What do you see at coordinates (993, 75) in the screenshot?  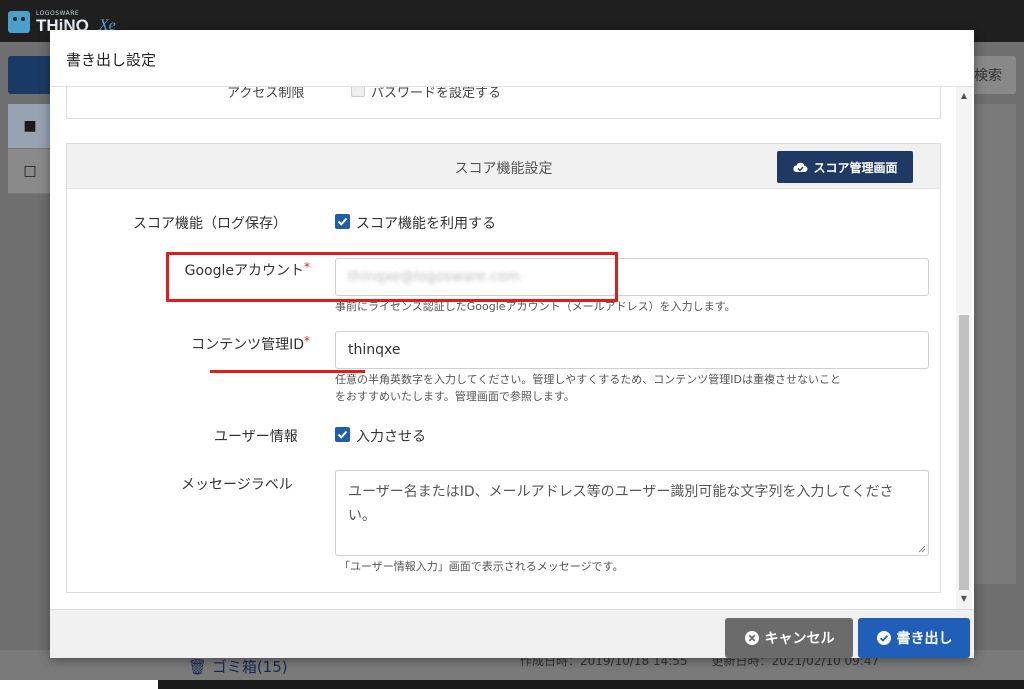 I see `search-button: 検索` at bounding box center [993, 75].